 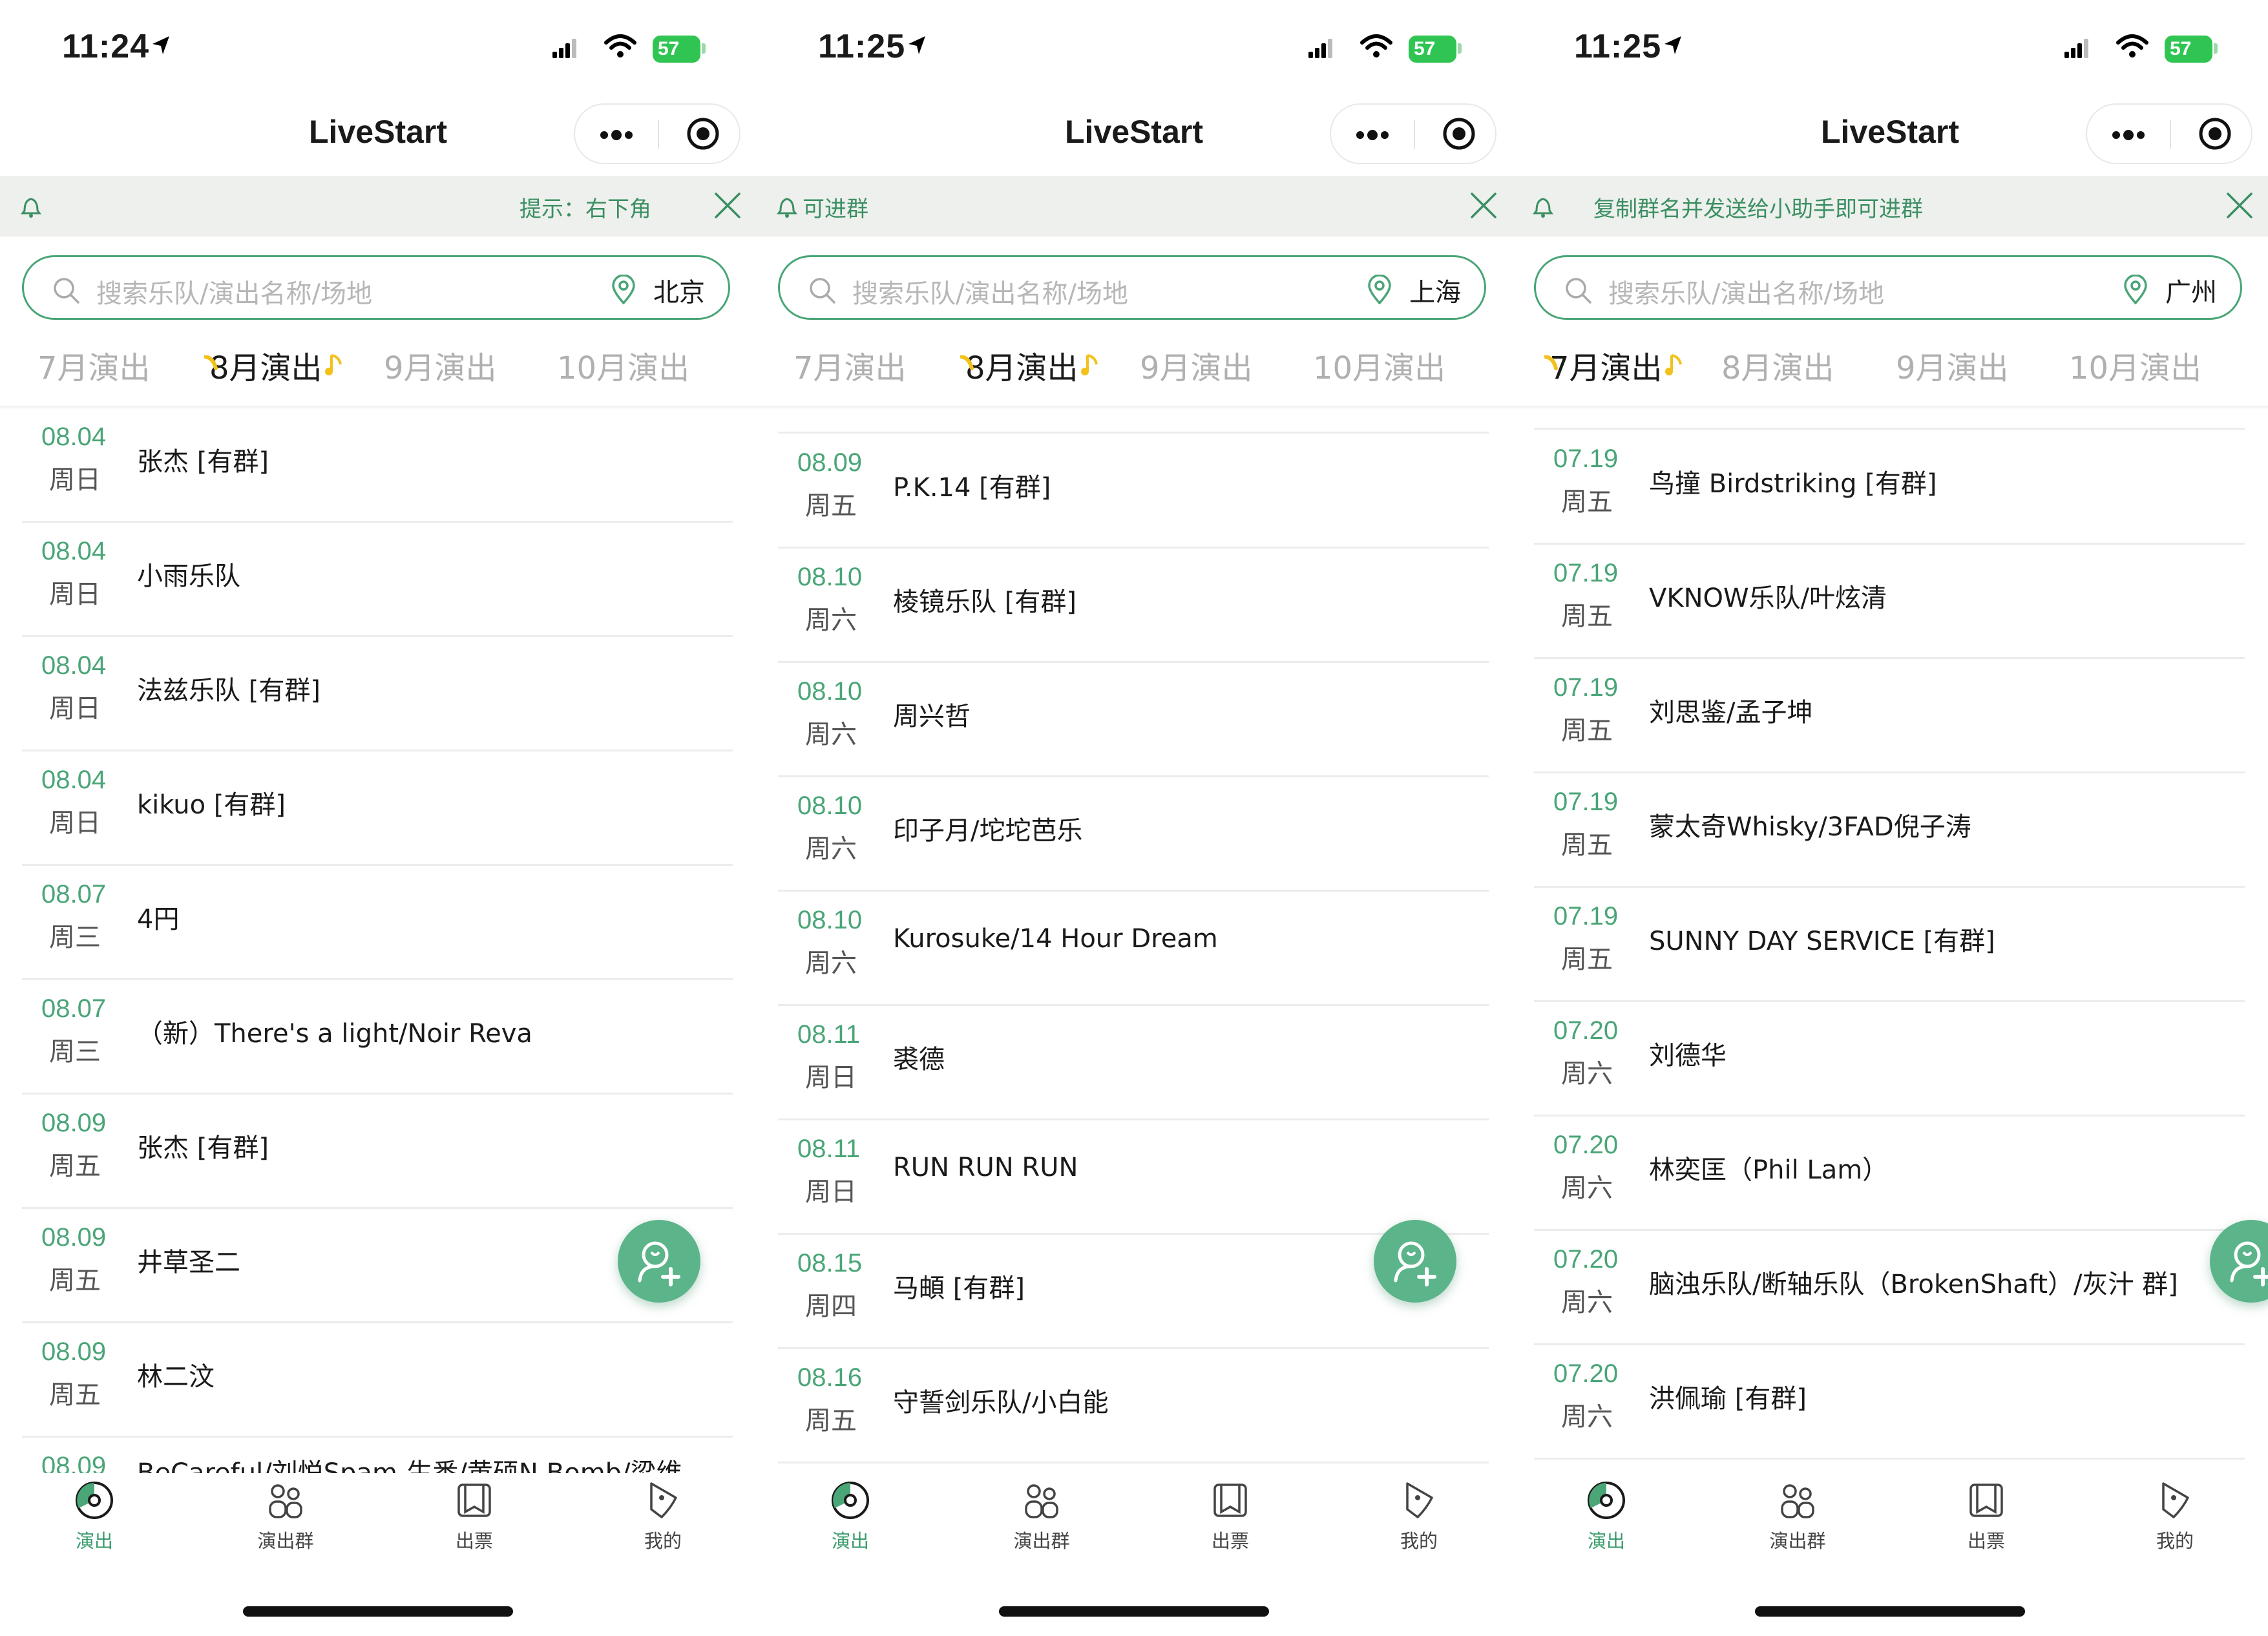 I want to click on event-row: 08.16 周五 守誓剑乐队/小白能, so click(x=1134, y=1406).